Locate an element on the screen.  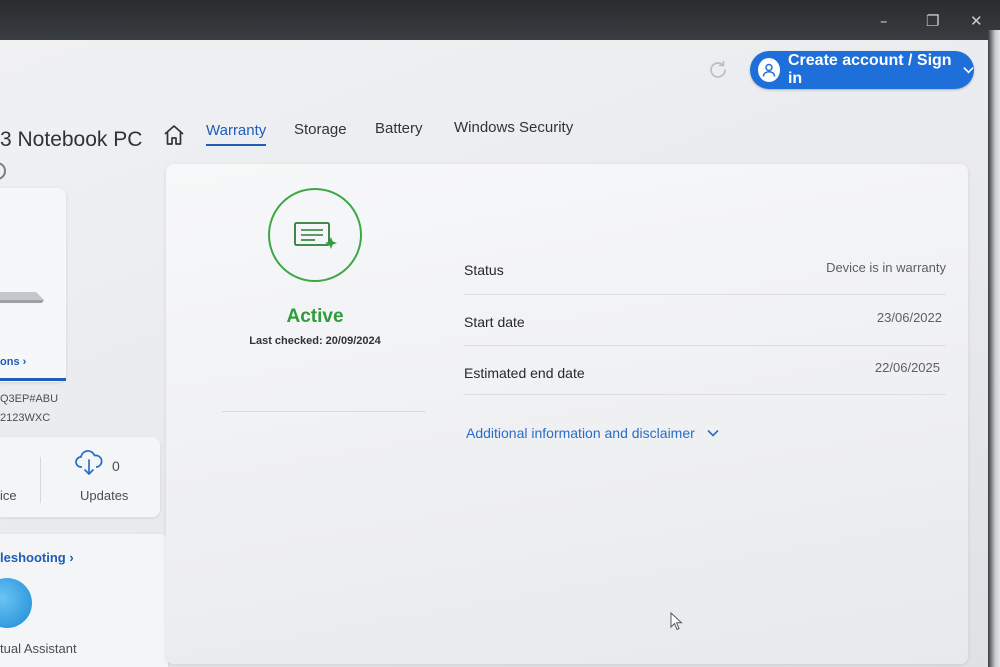
virtual-assistant-icon is located at coordinates (16, 603).